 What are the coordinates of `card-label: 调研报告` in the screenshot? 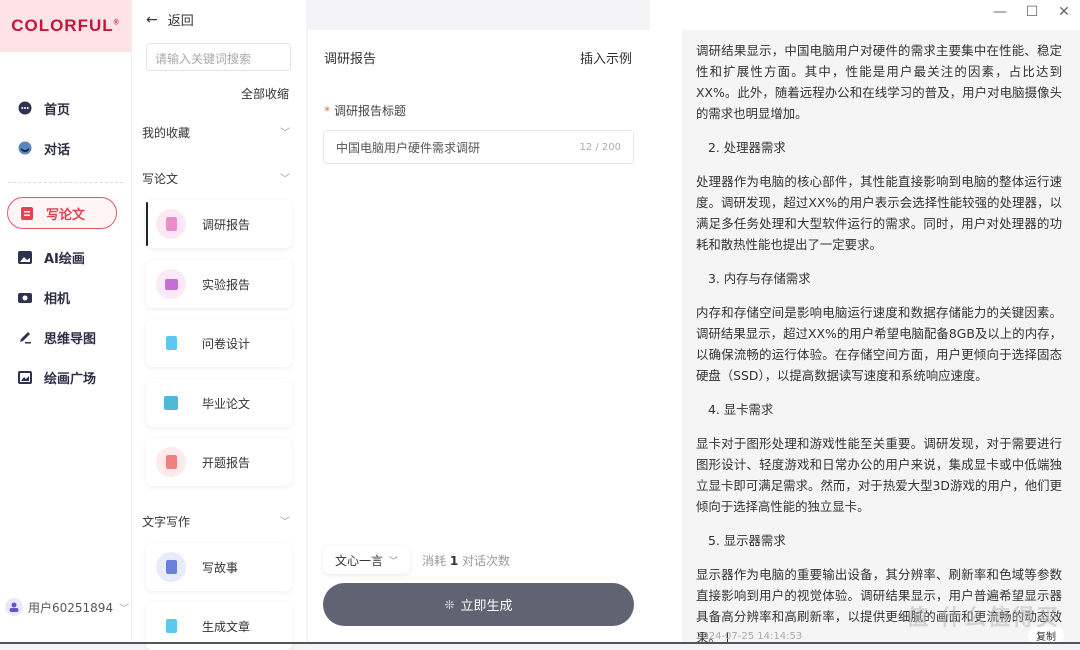 It's located at (226, 224).